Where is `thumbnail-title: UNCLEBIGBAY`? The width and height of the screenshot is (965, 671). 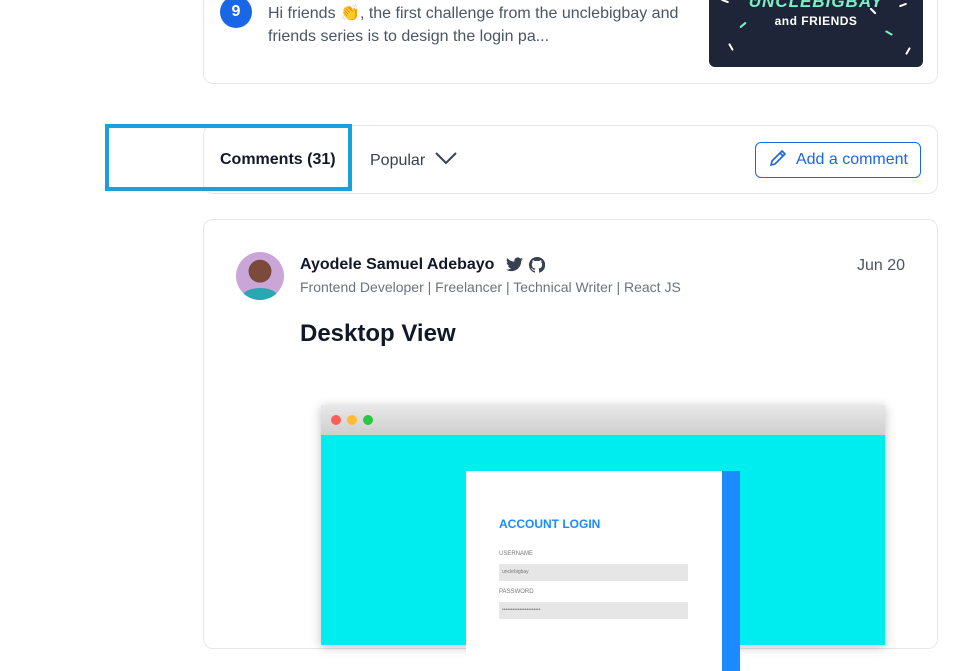
thumbnail-title: UNCLEBIGBAY is located at coordinates (816, 5).